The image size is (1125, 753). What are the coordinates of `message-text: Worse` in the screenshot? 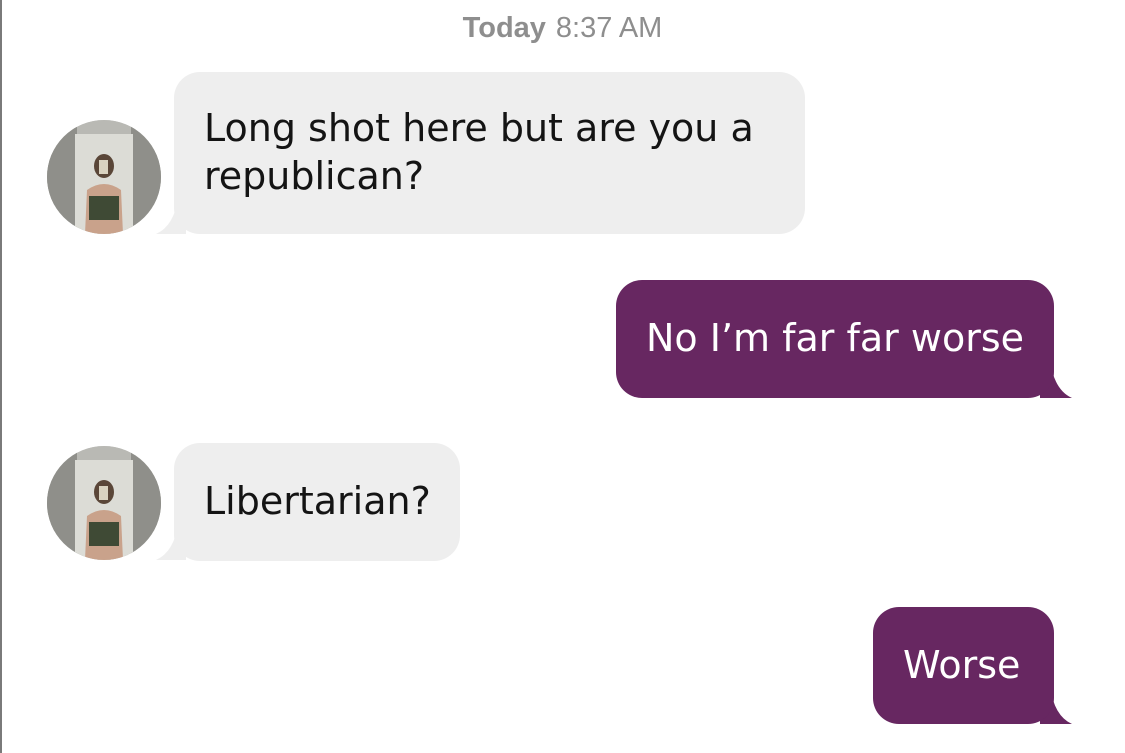 It's located at (962, 665).